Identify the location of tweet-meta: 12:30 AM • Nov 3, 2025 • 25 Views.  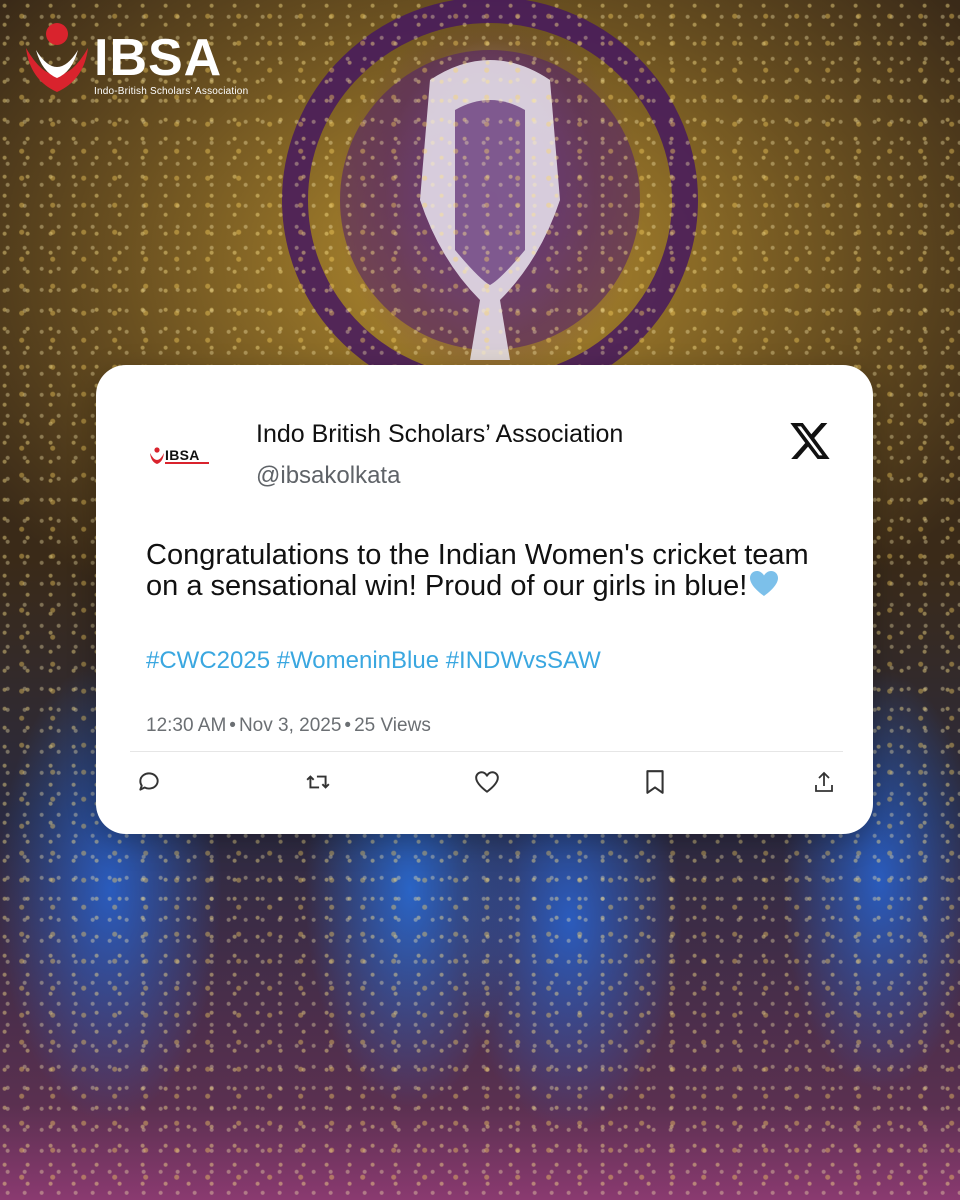
(288, 726).